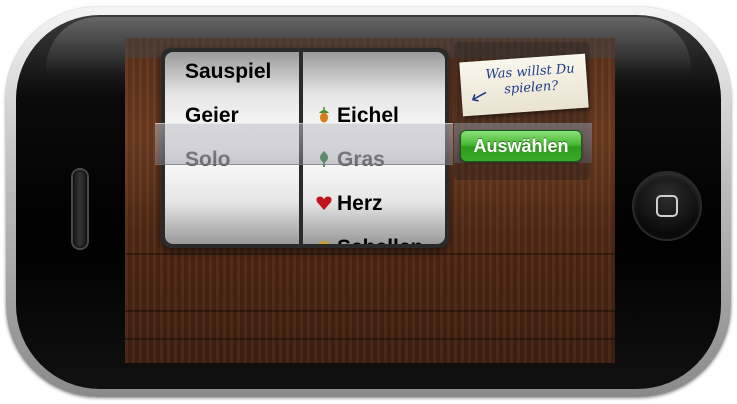  What do you see at coordinates (324, 115) in the screenshot?
I see `acorn-icon` at bounding box center [324, 115].